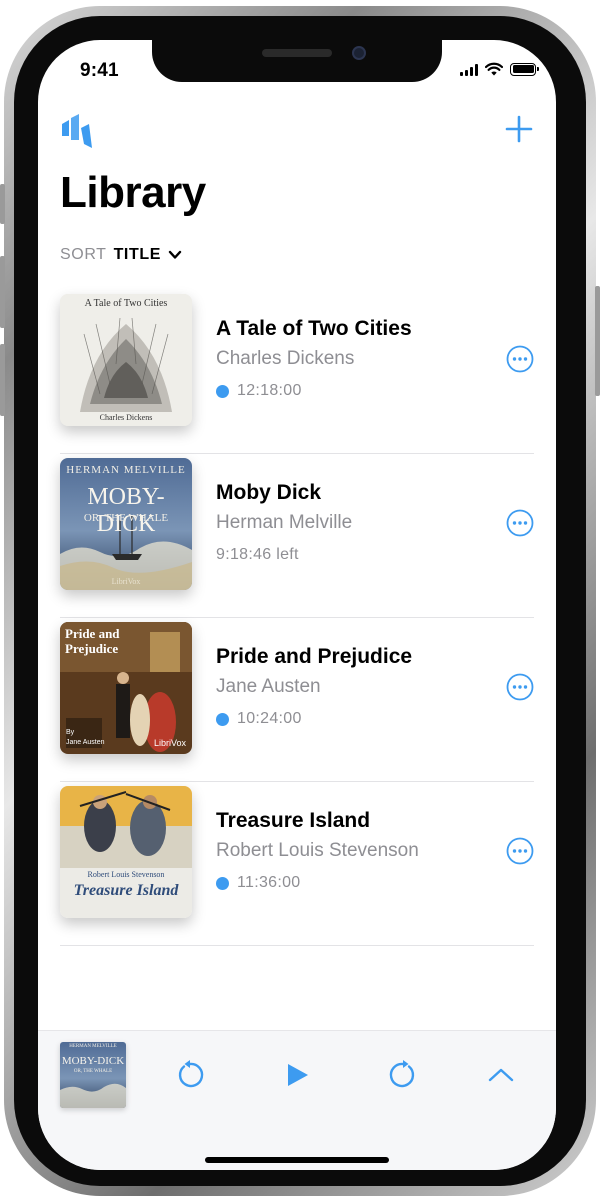 This screenshot has width=600, height=1200. Describe the element at coordinates (99, 70) in the screenshot. I see `status-time: 9:41` at that location.